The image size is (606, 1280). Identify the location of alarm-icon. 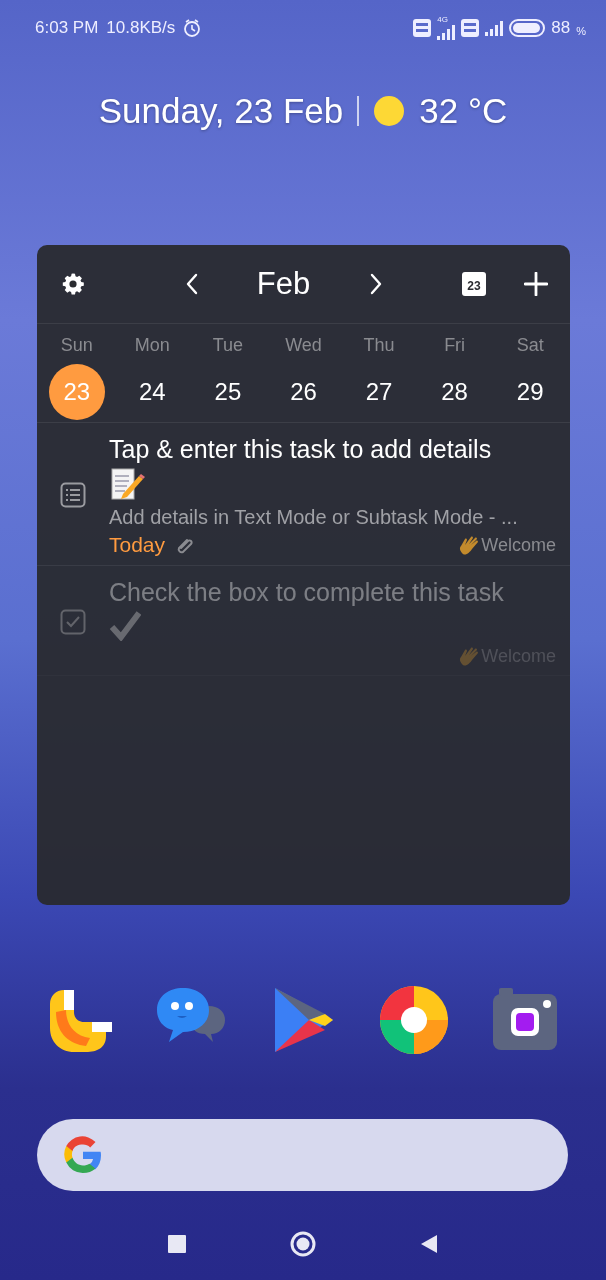
(192, 28).